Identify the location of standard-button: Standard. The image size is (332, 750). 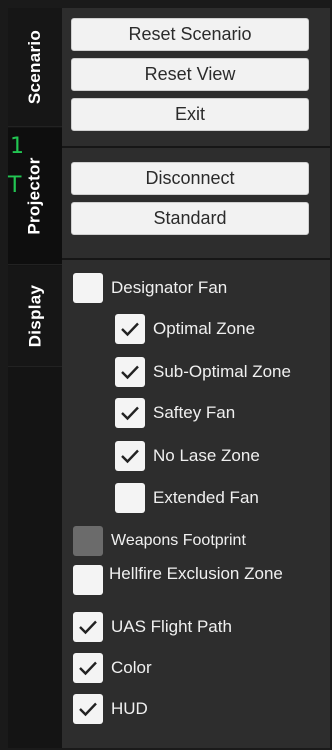
(190, 218).